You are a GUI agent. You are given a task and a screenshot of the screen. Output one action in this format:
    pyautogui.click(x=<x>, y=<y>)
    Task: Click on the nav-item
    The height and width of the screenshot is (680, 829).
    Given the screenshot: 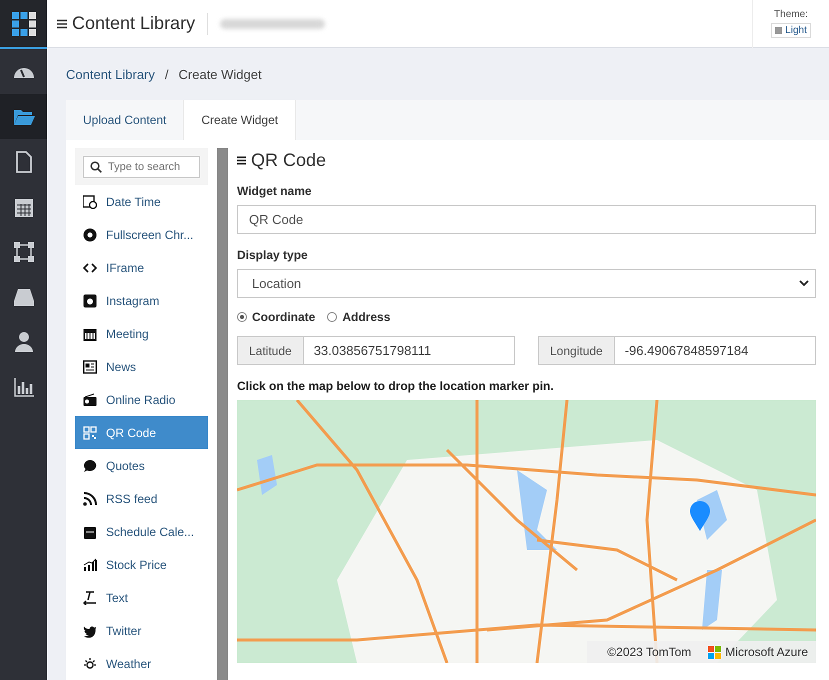 What is the action you would take?
    pyautogui.click(x=23, y=116)
    